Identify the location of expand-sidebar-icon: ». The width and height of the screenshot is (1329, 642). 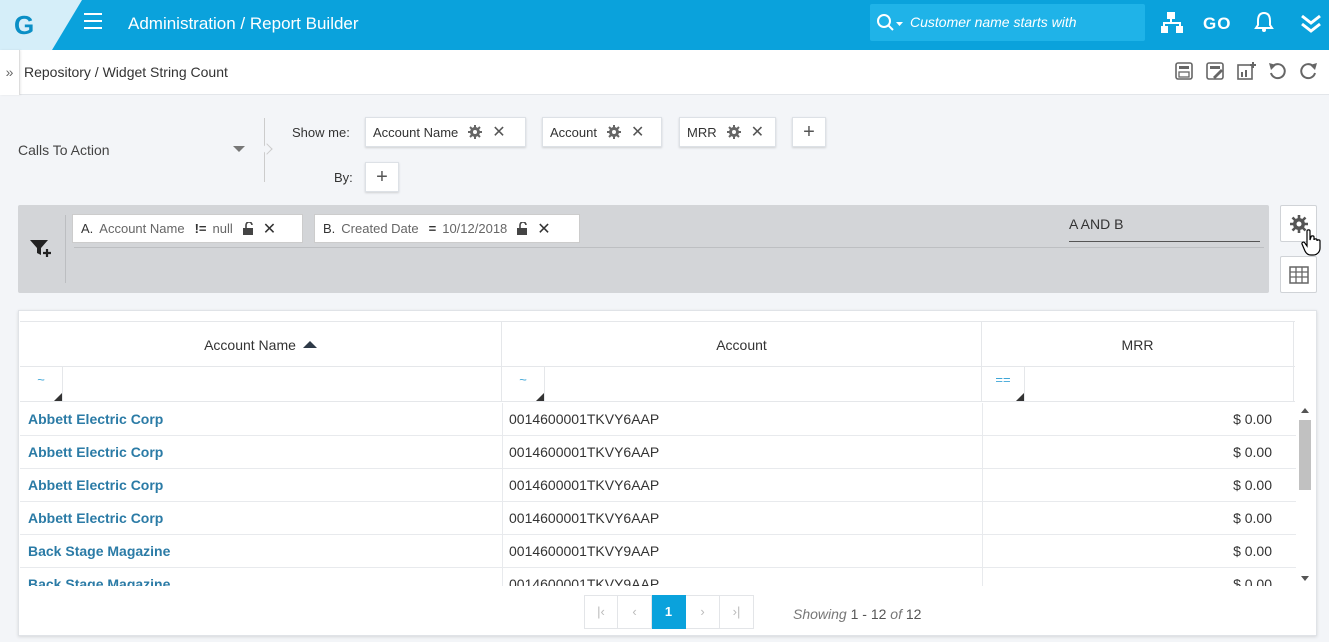
(10, 72).